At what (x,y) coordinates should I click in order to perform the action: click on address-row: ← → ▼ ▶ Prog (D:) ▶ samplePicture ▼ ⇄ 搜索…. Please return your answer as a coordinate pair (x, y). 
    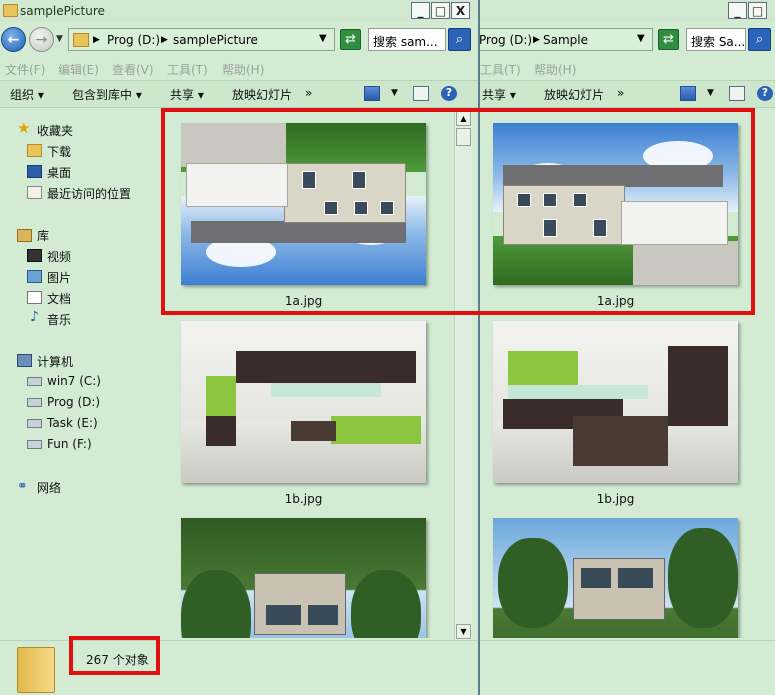
    Looking at the image, I should click on (239, 40).